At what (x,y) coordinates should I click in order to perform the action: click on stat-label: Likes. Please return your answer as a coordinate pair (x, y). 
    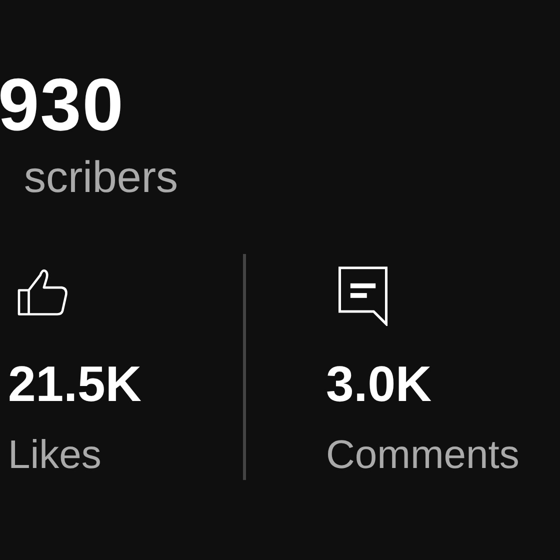
    Looking at the image, I should click on (55, 455).